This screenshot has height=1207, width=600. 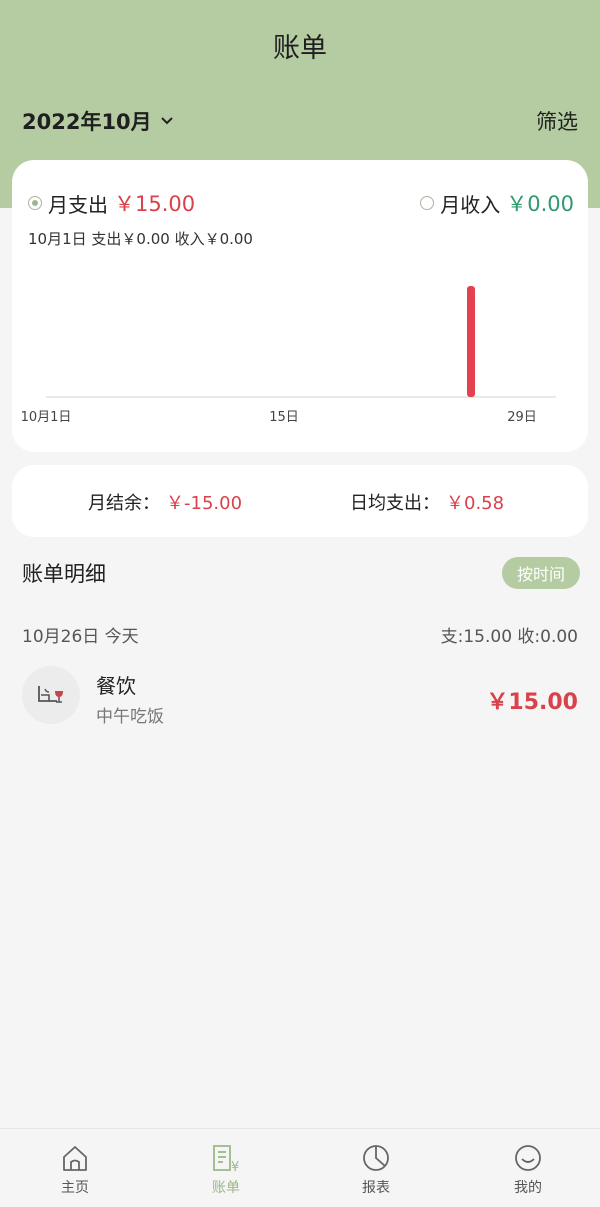 I want to click on sort-by-time-button: 按时间, so click(x=541, y=573).